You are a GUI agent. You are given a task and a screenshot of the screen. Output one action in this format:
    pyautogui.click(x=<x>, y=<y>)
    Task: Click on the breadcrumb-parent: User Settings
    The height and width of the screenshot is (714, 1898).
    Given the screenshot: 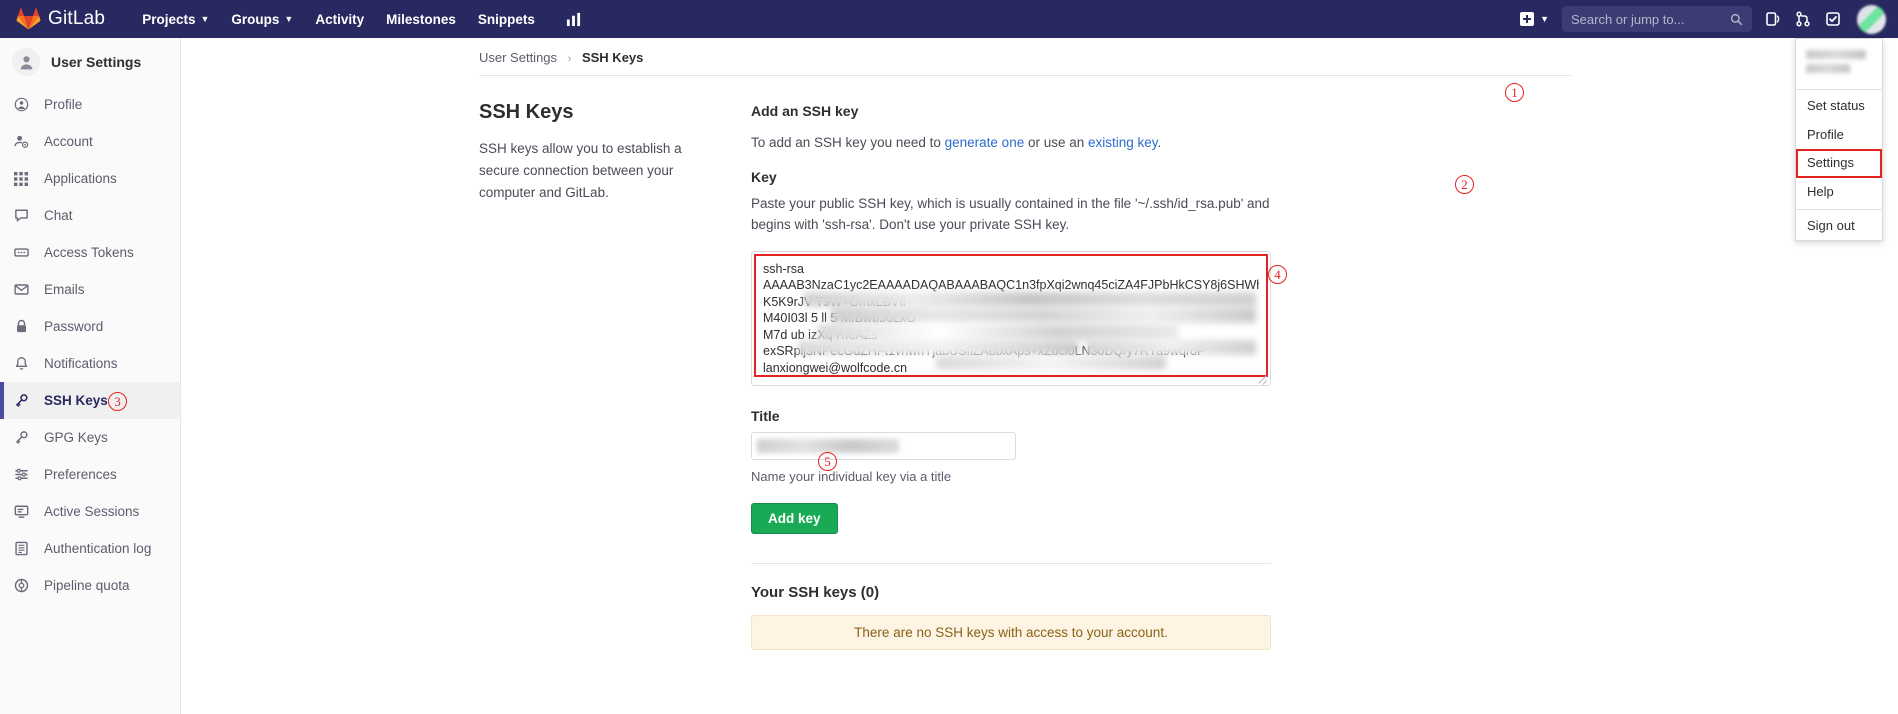 What is the action you would take?
    pyautogui.click(x=518, y=57)
    